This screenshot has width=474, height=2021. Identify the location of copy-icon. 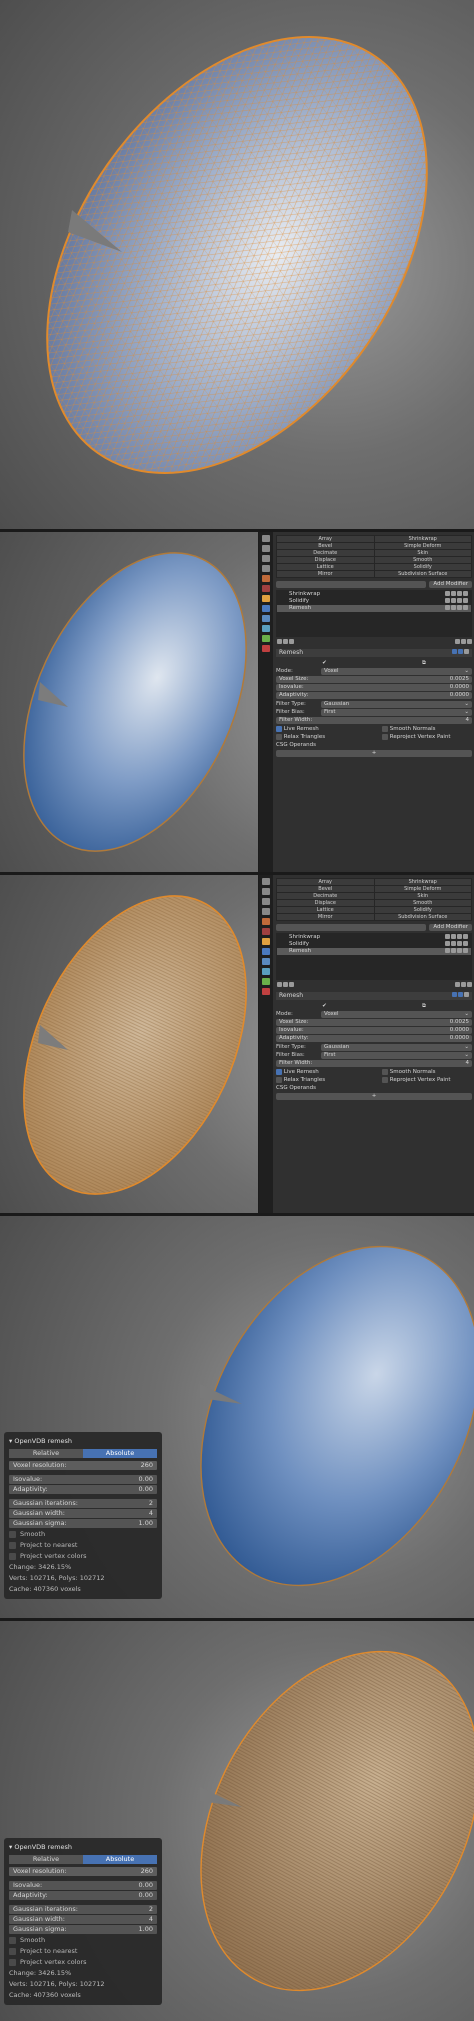
(291, 641).